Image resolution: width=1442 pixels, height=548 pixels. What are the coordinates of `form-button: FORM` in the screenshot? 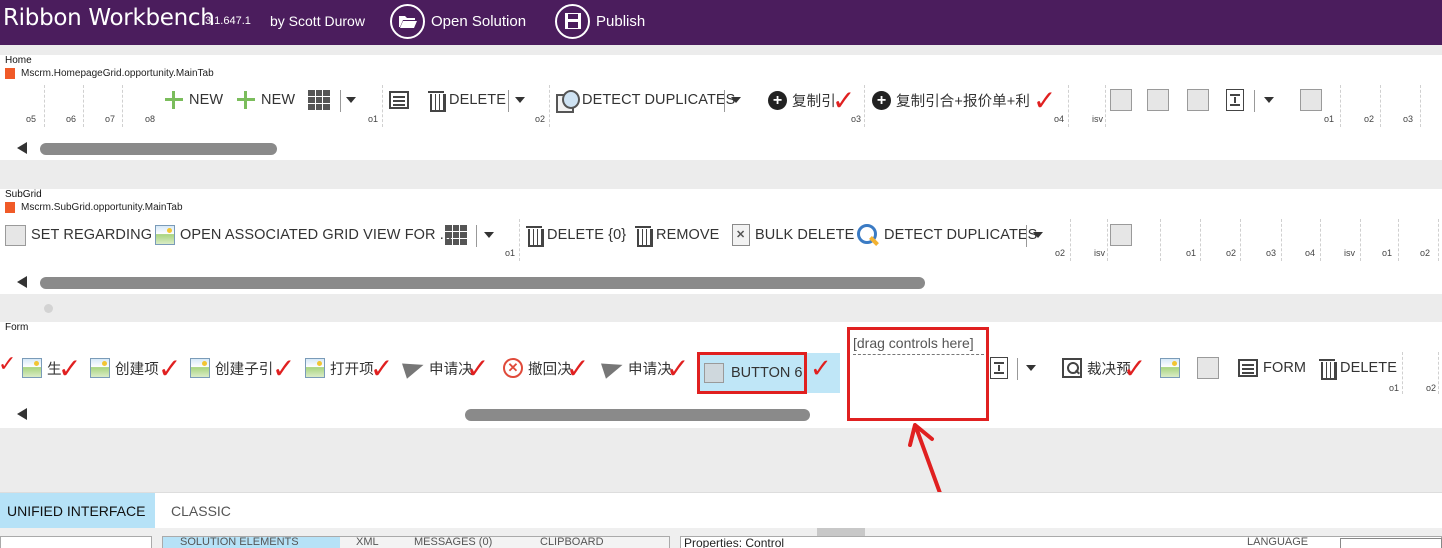 It's located at (1272, 368).